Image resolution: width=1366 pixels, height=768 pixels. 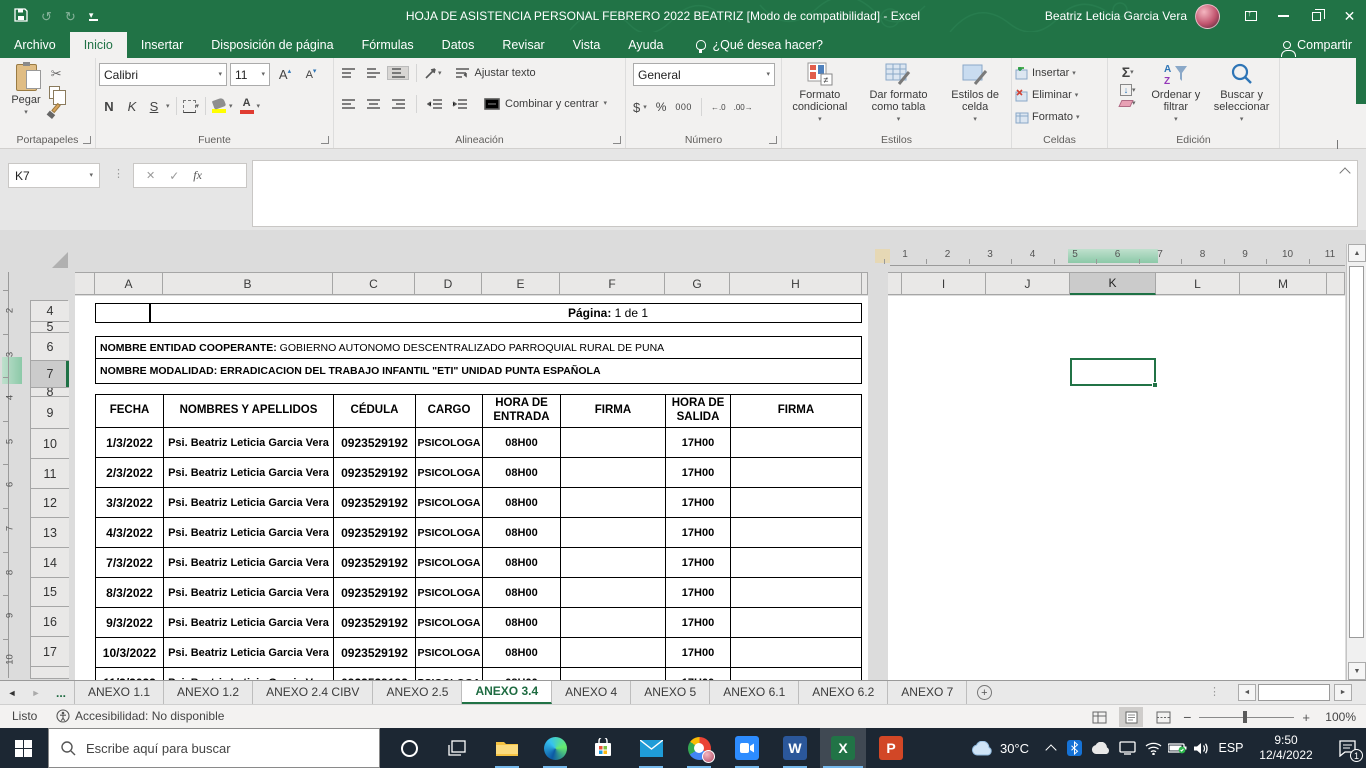 What do you see at coordinates (311, 74) in the screenshot?
I see `shrink-font-button: A ▾` at bounding box center [311, 74].